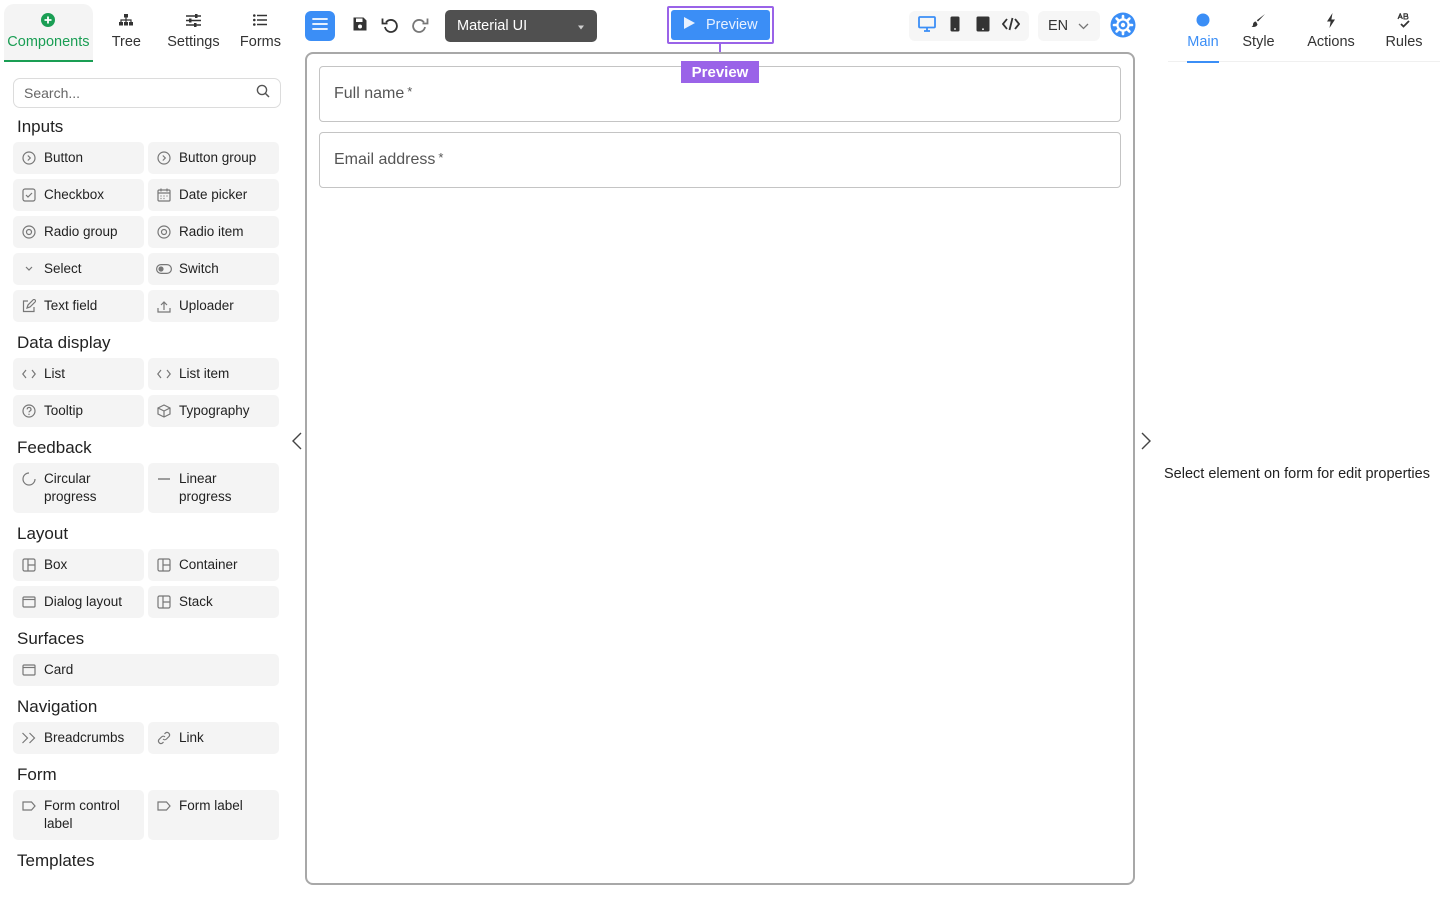 This screenshot has height=900, width=1440. I want to click on hamburger-icon, so click(320, 26).